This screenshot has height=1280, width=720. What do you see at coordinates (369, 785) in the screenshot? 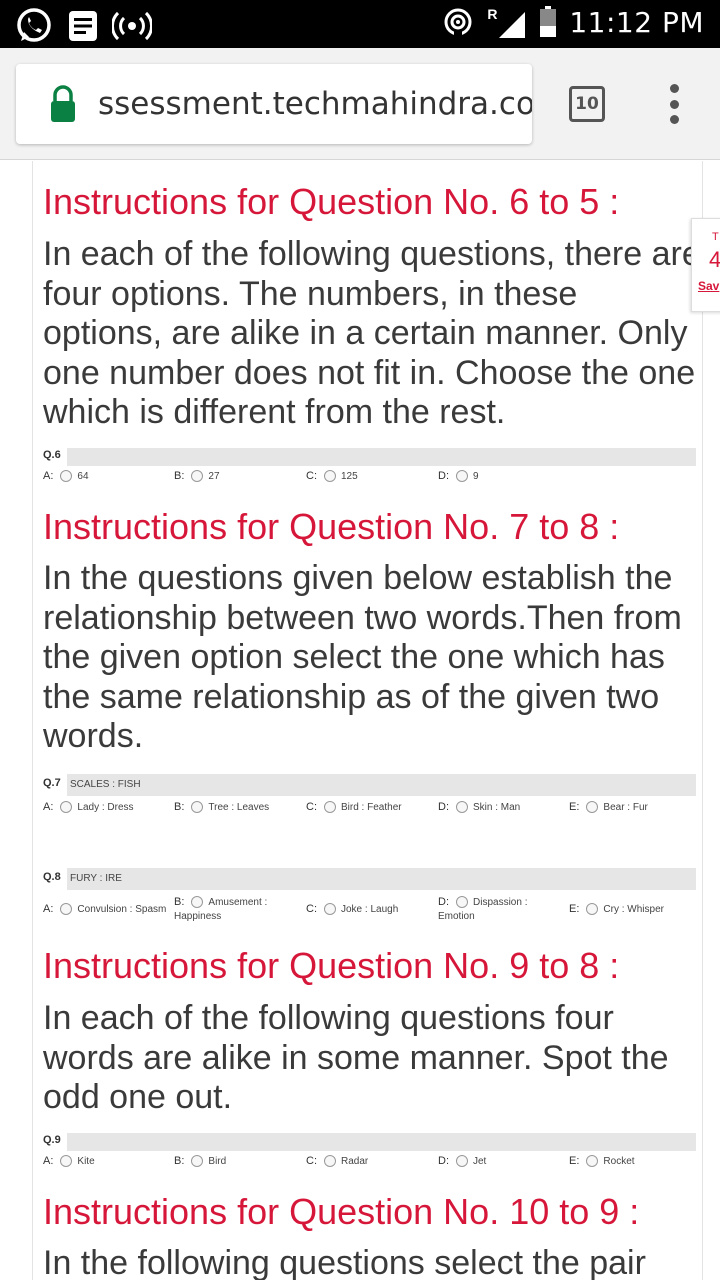
I see `question-header: Q.7 SCALES : FISH` at bounding box center [369, 785].